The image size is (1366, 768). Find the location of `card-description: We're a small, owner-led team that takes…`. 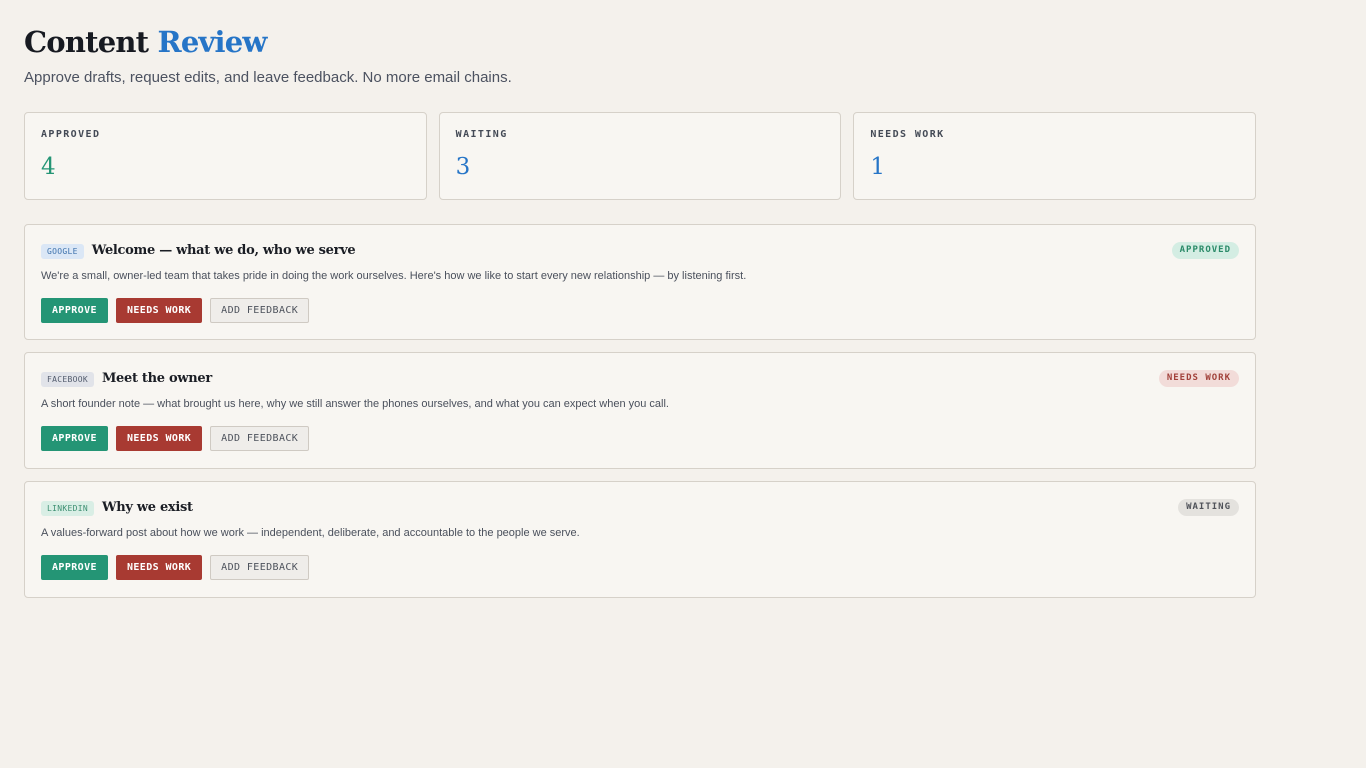

card-description: We're a small, owner-led team that takes… is located at coordinates (394, 276).